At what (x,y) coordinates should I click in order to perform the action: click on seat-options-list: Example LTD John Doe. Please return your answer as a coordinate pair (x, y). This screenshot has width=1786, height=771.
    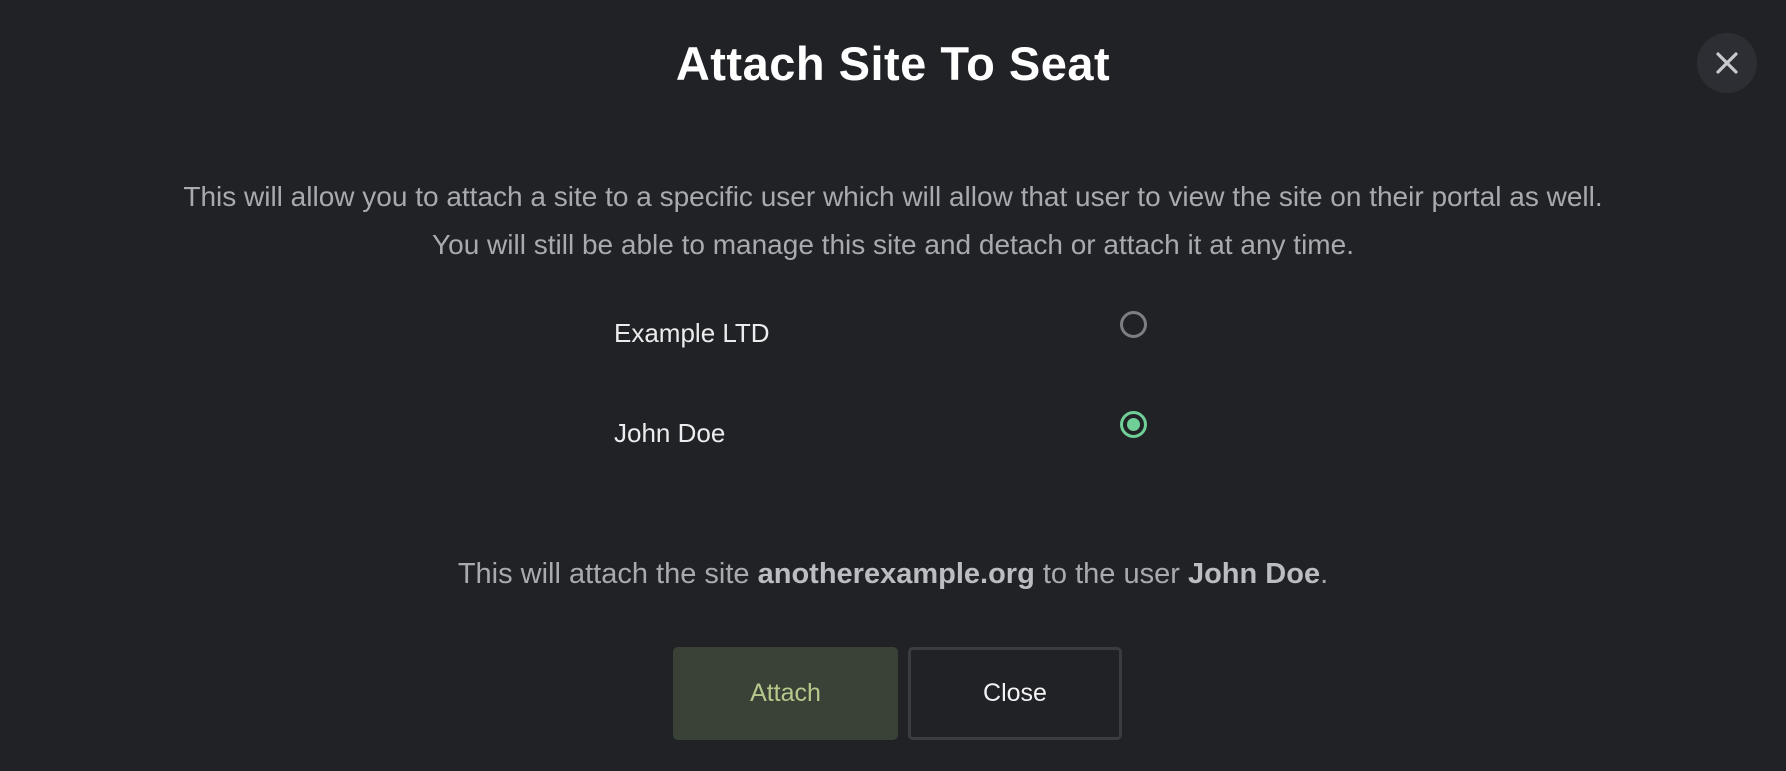
    Looking at the image, I should click on (894, 400).